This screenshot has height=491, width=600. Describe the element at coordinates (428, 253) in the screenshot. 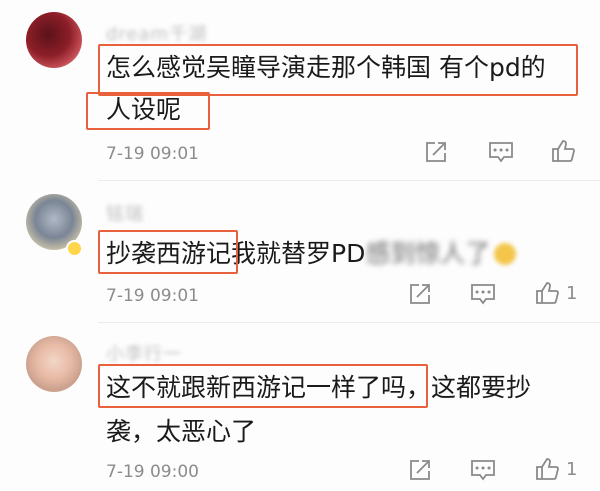

I see `comment-text-blurred: 感到惊人了` at that location.